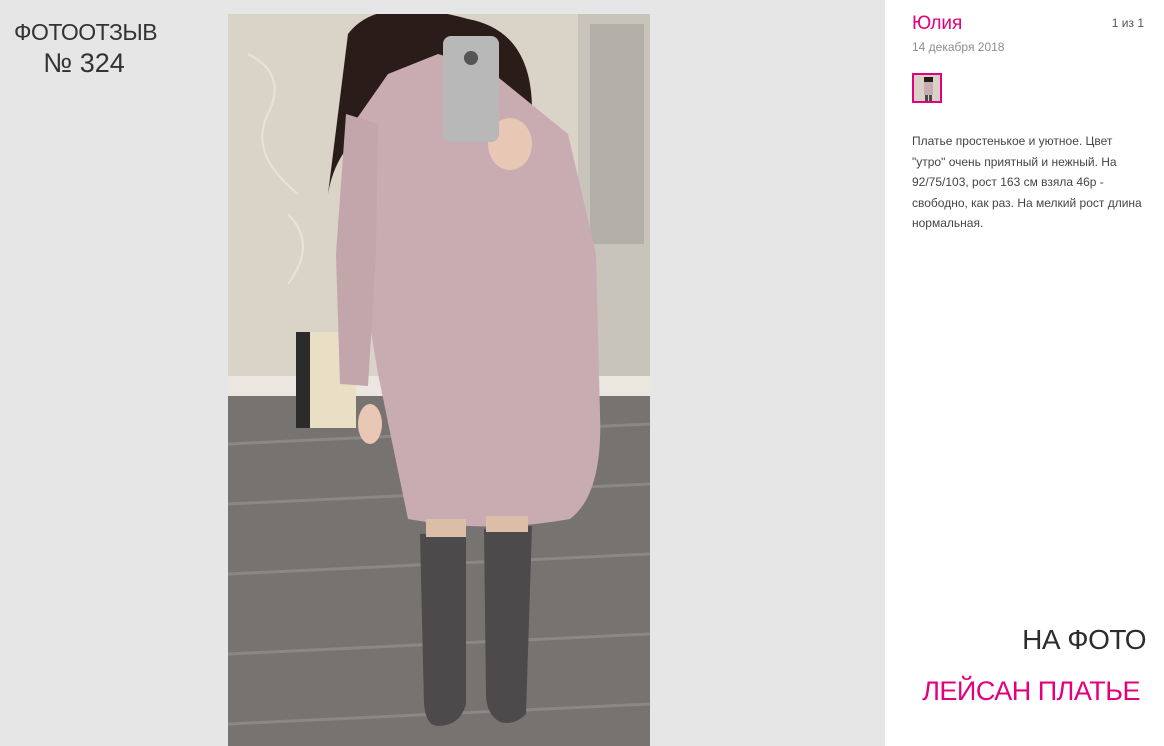  I want to click on photo-thumbnail, so click(927, 88).